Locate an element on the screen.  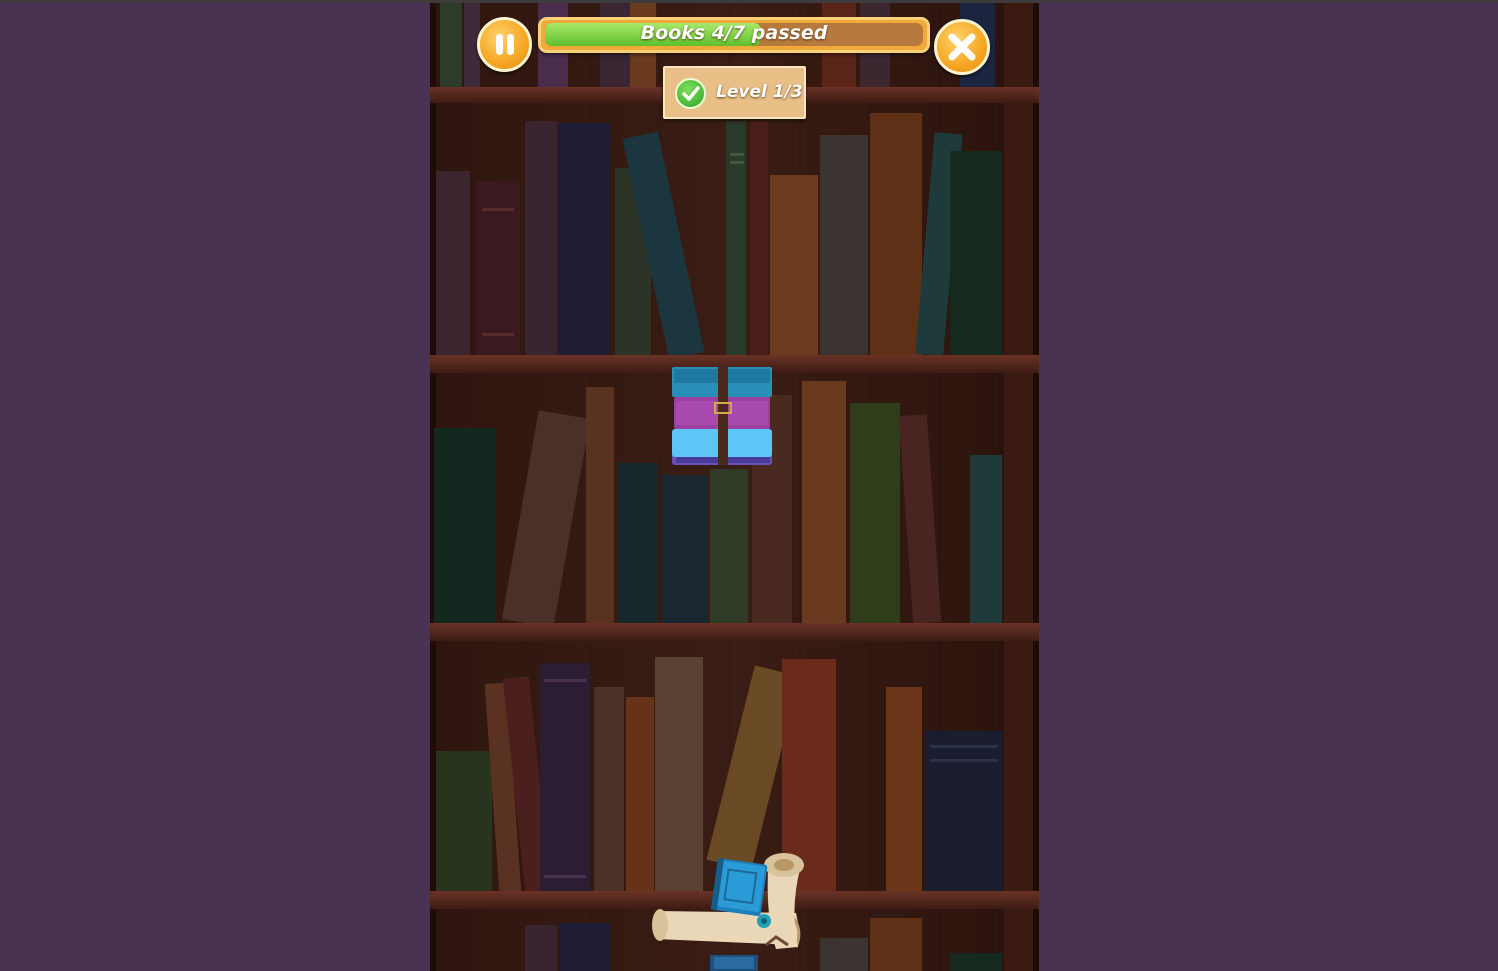
pause-button is located at coordinates (504, 44).